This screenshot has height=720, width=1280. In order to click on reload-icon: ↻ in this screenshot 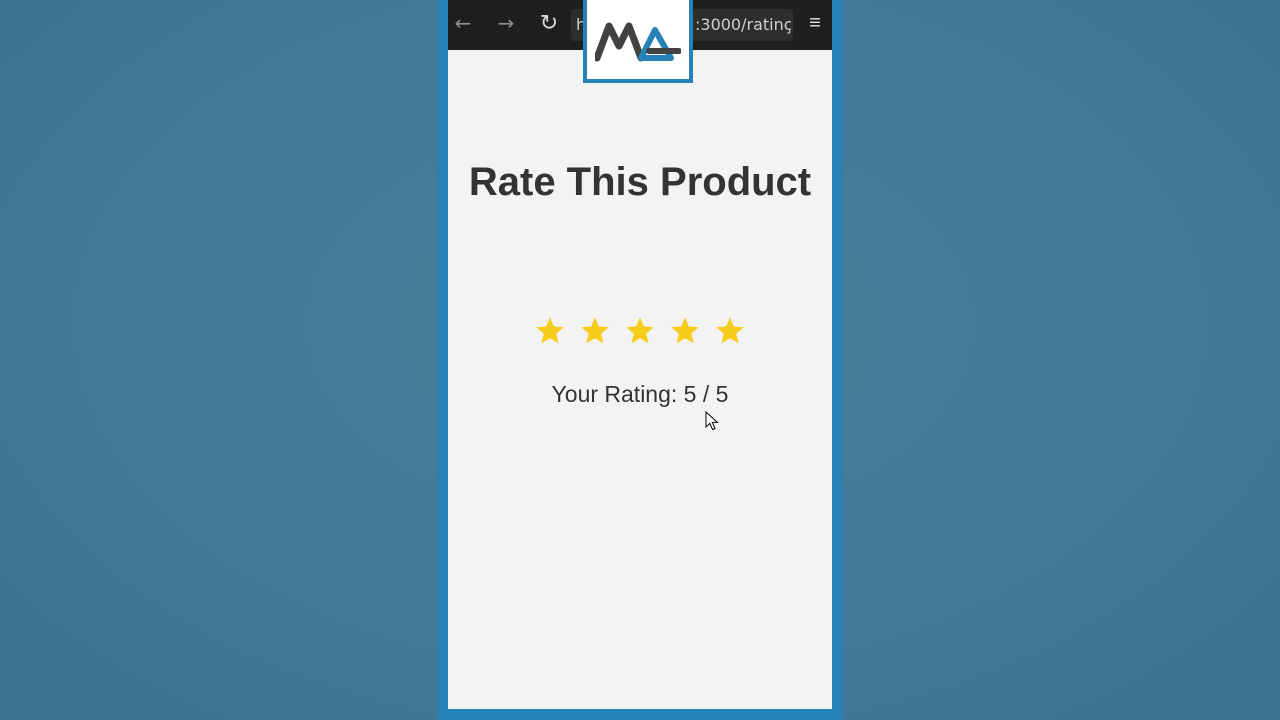, I will do `click(549, 23)`.